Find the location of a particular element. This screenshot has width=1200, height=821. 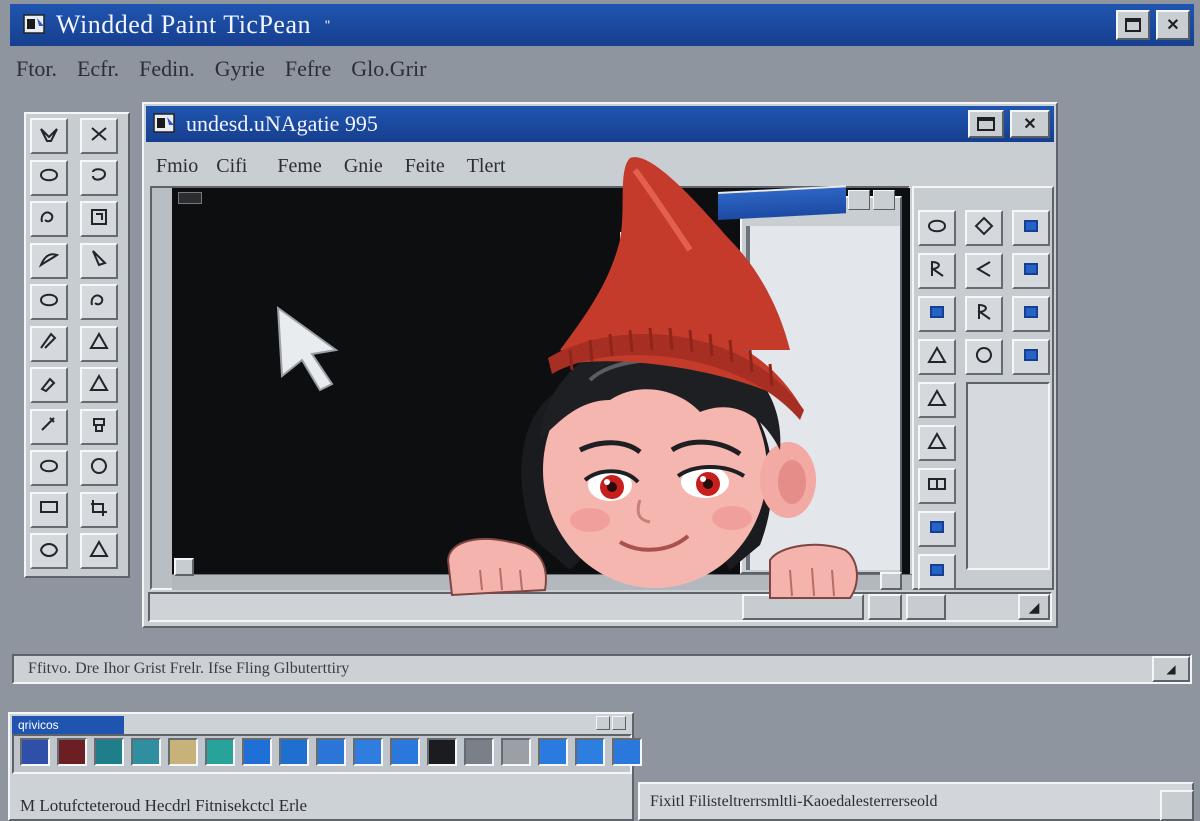

curve-tool is located at coordinates (49, 219).